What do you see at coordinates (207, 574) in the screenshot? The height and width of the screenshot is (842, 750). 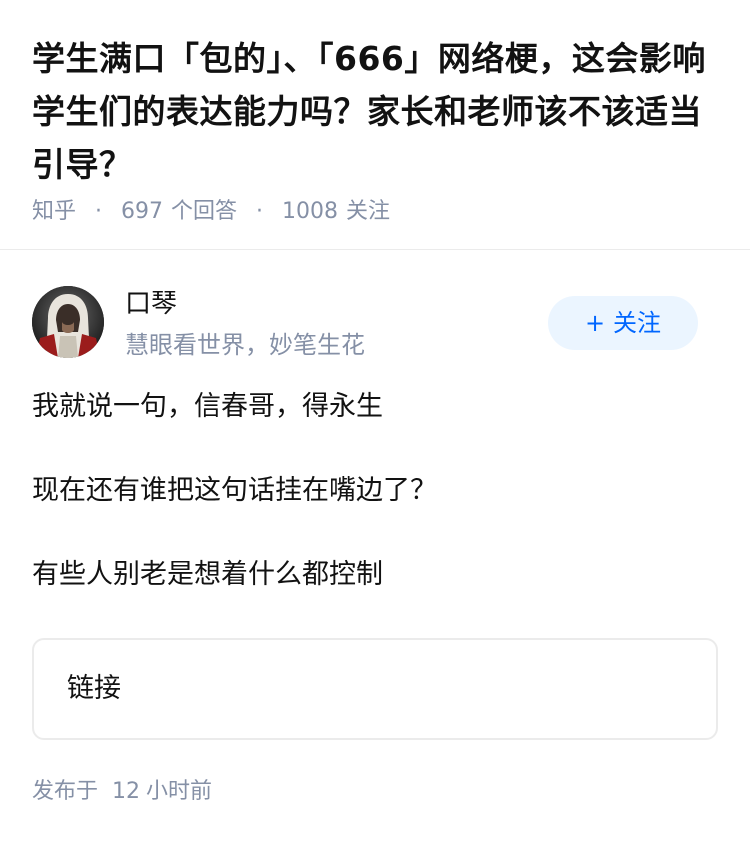 I see `answer-paragraph: 有些人别老是想着什么都控制` at bounding box center [207, 574].